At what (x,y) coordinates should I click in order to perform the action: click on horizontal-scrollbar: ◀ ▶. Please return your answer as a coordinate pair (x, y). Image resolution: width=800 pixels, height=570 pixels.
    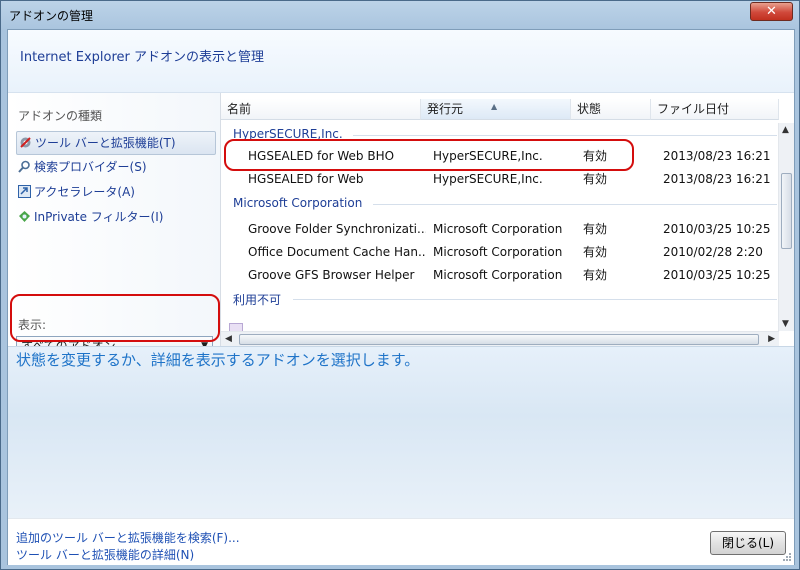
    Looking at the image, I should click on (500, 339).